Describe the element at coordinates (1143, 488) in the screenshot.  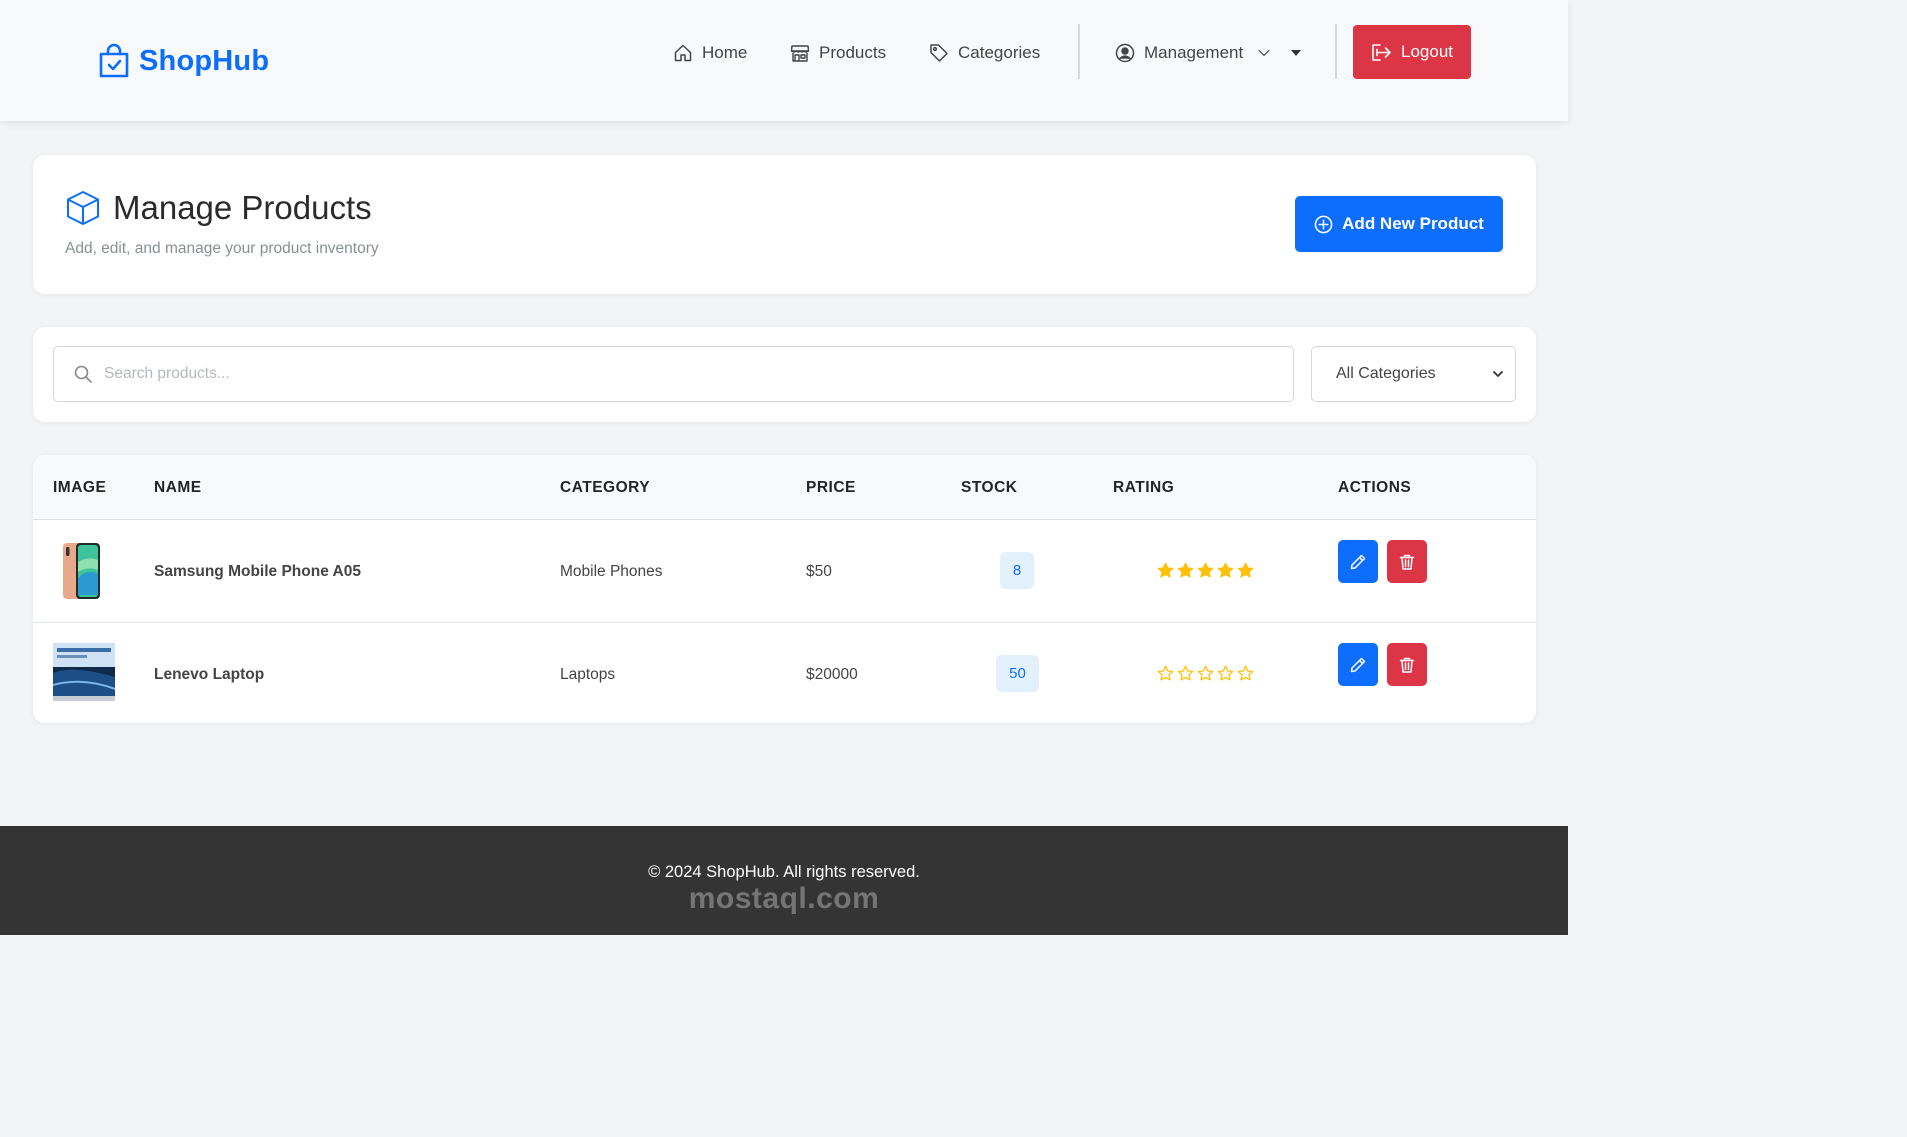
I see `column-header-rating: RATING` at that location.